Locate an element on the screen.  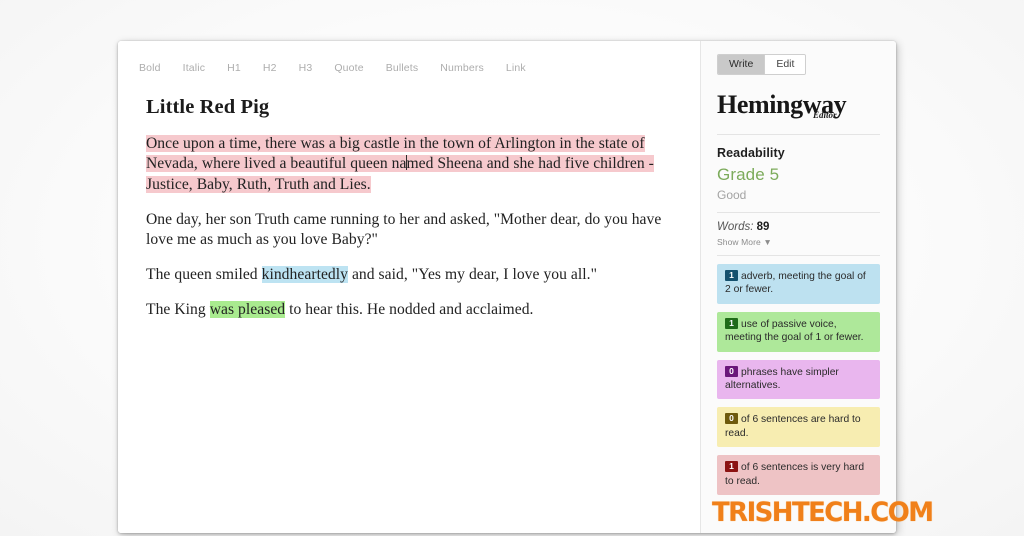
brand-name: Hemingway is located at coordinates (782, 104).